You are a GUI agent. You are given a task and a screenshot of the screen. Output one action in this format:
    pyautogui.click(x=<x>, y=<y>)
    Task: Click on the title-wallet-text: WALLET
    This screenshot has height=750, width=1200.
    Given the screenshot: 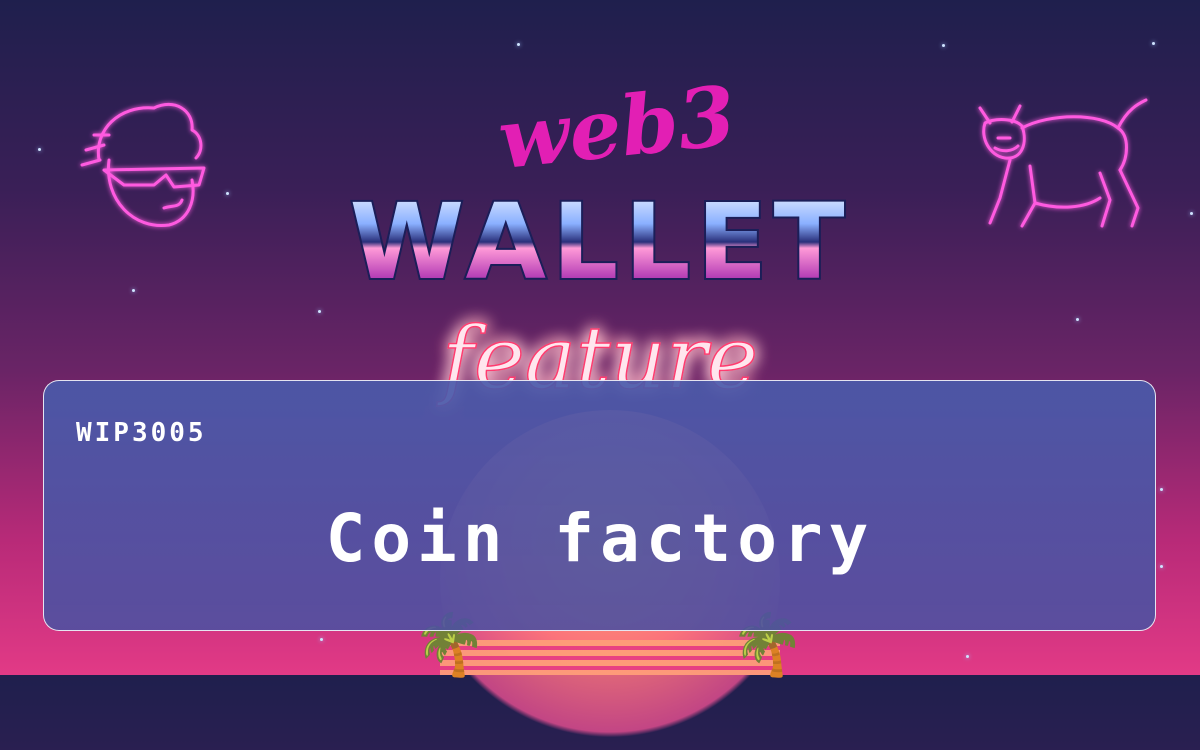 What is the action you would take?
    pyautogui.click(x=599, y=241)
    